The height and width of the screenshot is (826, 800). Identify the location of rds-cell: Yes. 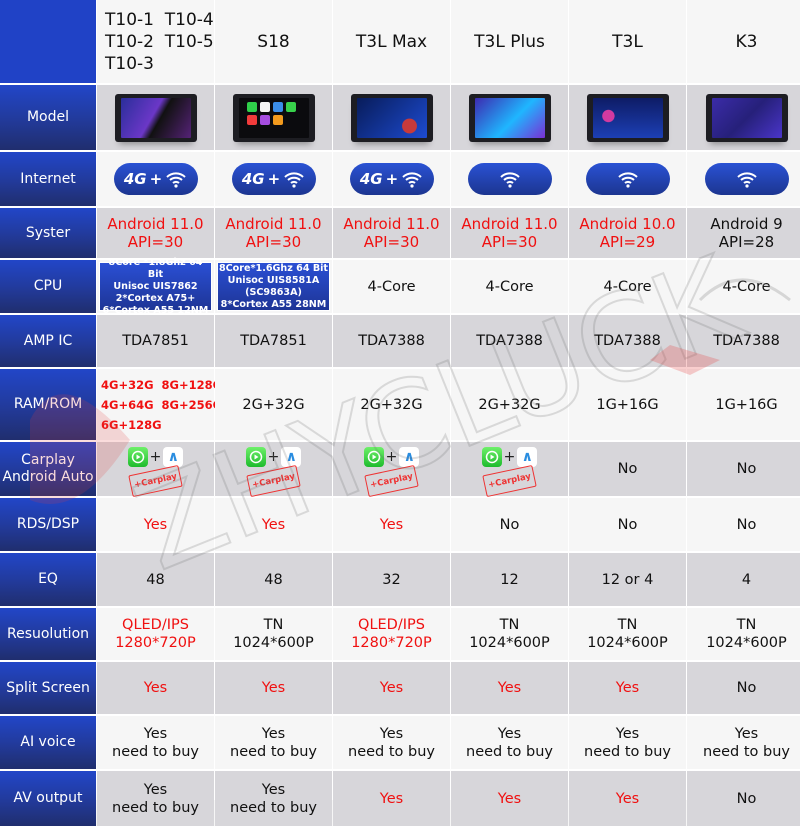
(391, 524).